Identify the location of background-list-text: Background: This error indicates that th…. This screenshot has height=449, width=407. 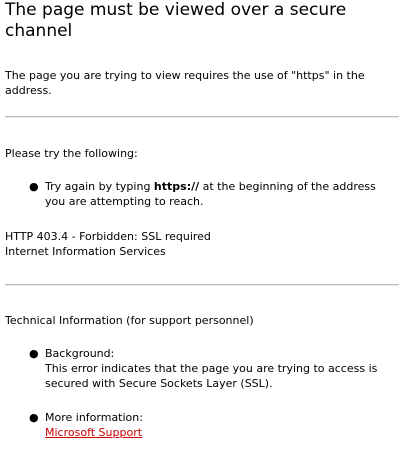
(221, 368).